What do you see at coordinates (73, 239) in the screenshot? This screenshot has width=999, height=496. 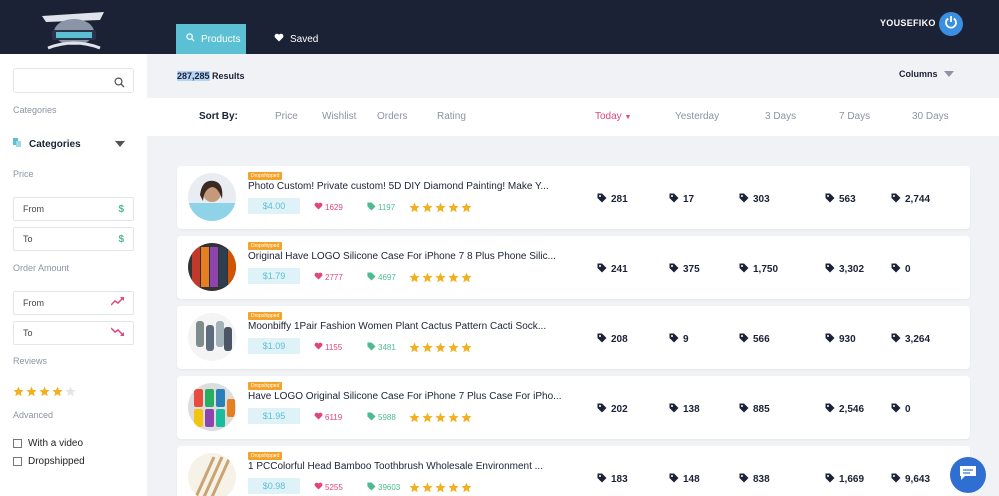 I see `price-to-field: To $` at bounding box center [73, 239].